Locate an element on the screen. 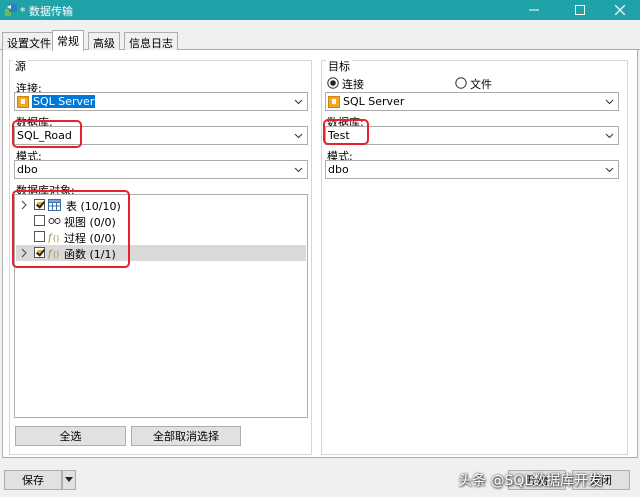 The image size is (640, 497). close-icon is located at coordinates (620, 10).